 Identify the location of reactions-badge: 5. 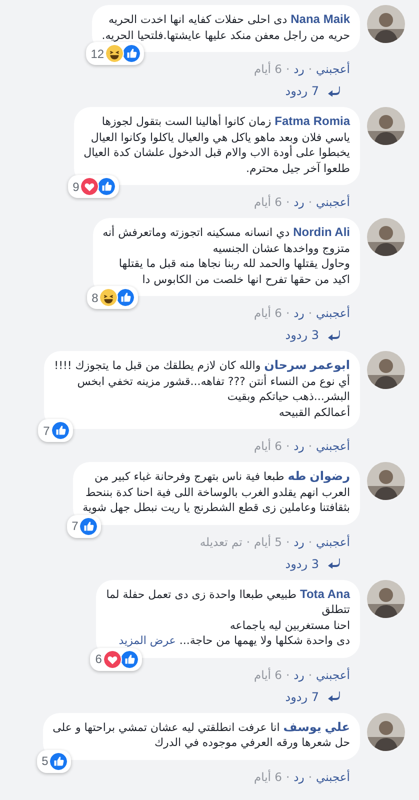
(54, 761).